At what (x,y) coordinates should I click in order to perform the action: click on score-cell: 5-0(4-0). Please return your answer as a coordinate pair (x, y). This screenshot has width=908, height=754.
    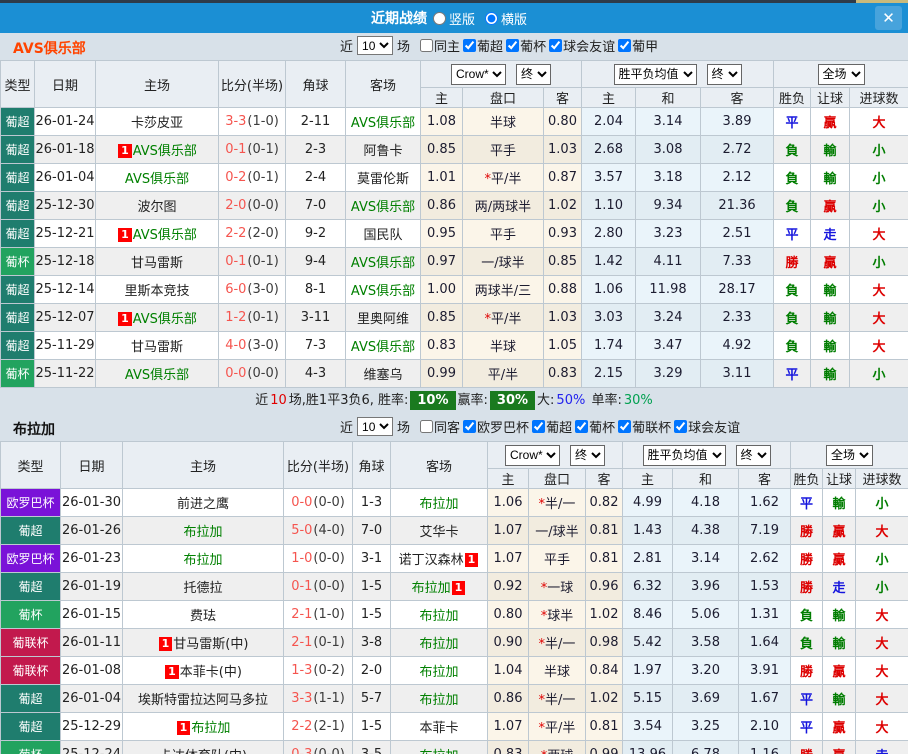
    Looking at the image, I should click on (318, 530).